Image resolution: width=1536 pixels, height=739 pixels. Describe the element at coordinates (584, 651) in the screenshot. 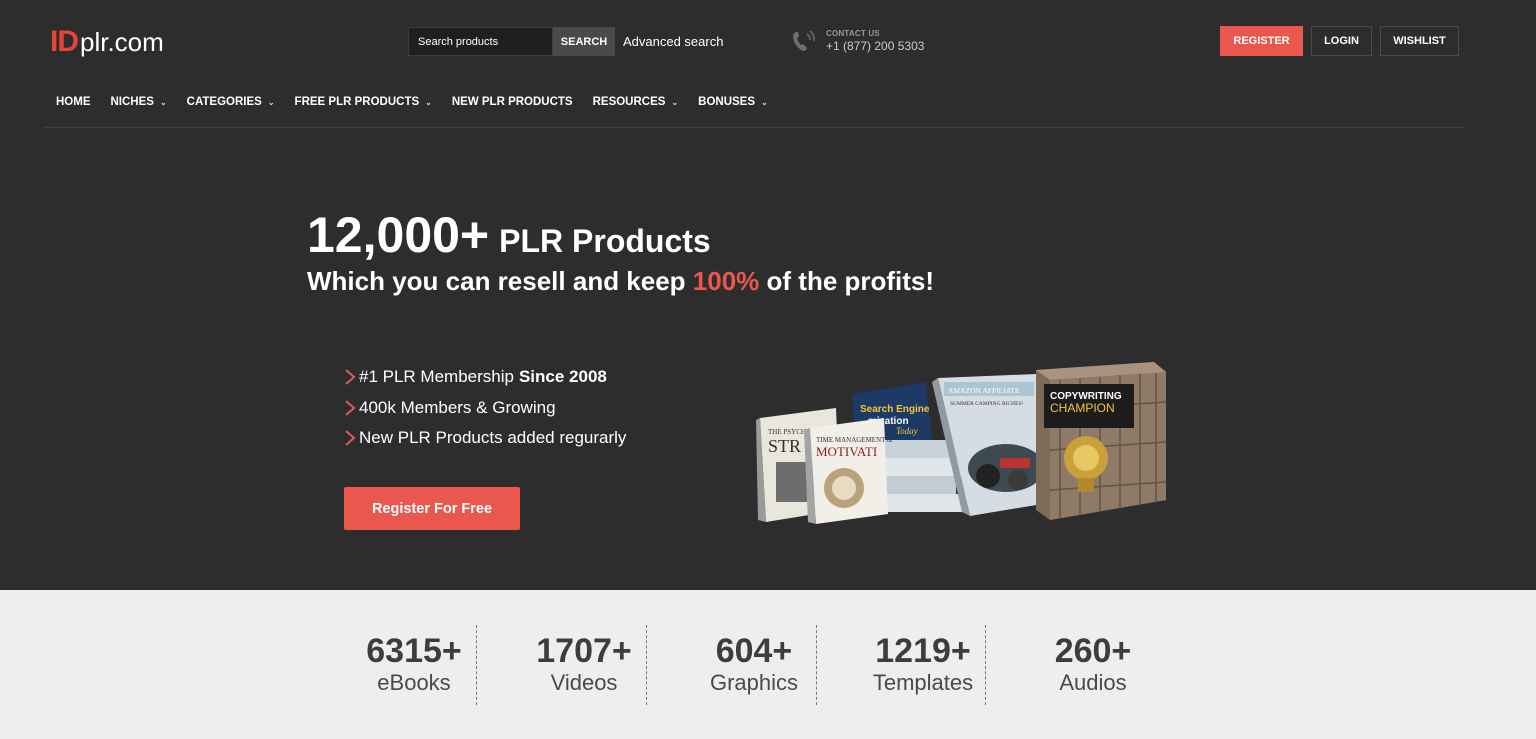

I see `stat-number: 1707+` at that location.